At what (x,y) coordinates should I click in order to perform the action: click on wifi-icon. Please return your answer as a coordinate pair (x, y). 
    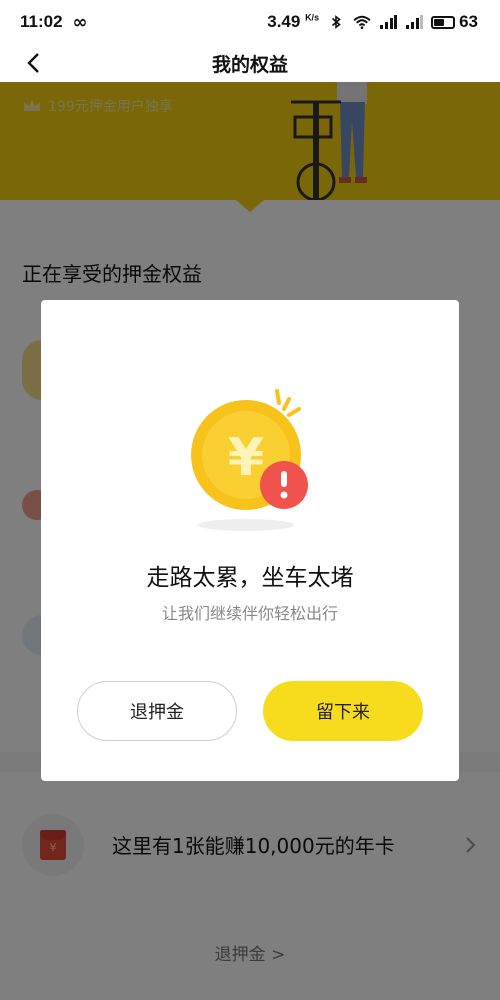
    Looking at the image, I should click on (362, 22).